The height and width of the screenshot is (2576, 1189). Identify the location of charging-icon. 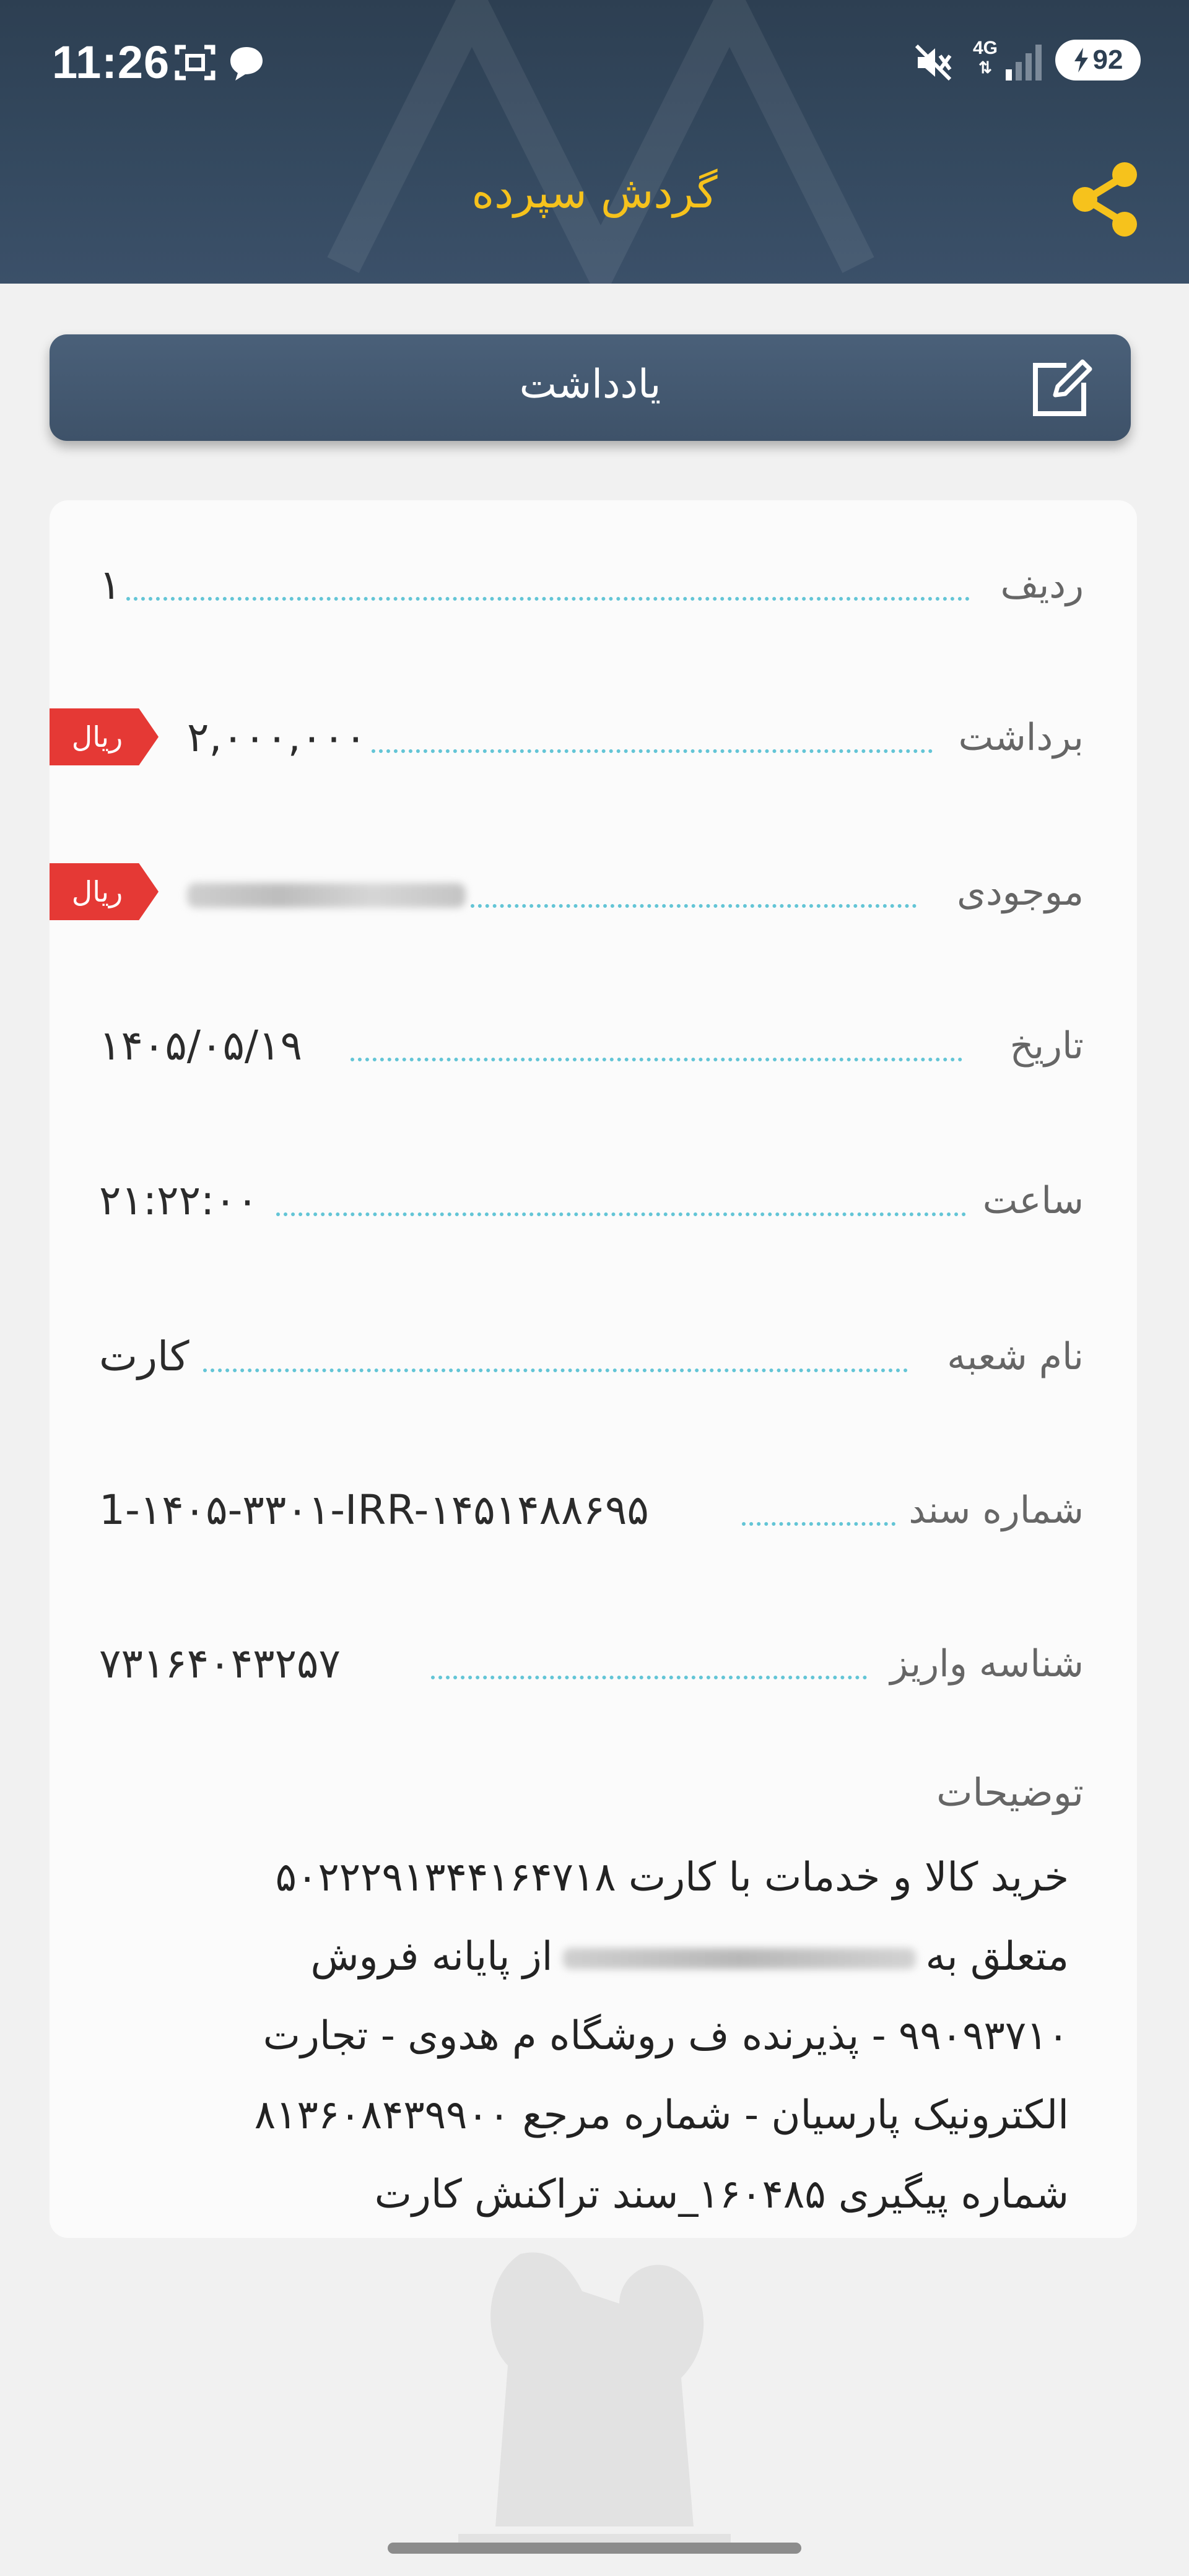
(1081, 60).